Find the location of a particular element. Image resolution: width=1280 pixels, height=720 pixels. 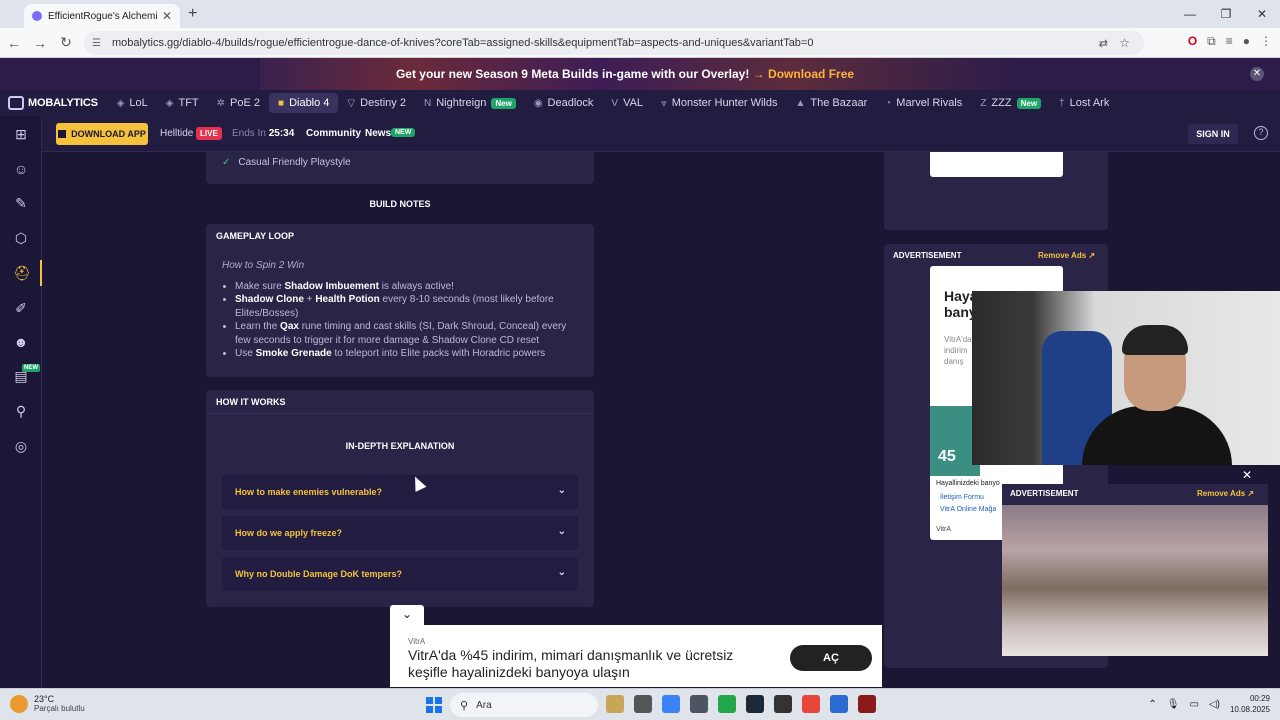

overlay-icon: ◎ is located at coordinates (21, 446).